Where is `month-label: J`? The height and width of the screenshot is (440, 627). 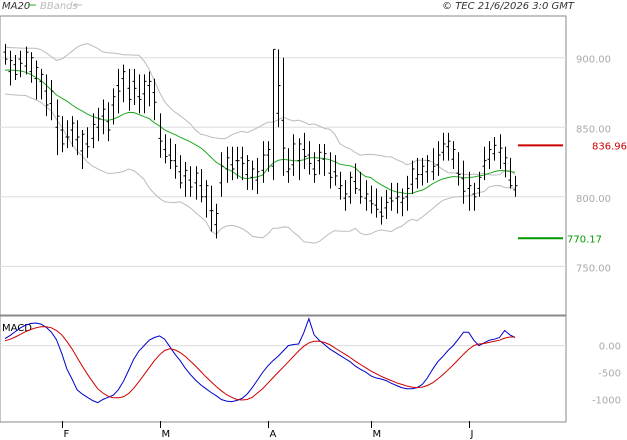 month-label: J is located at coordinates (472, 434).